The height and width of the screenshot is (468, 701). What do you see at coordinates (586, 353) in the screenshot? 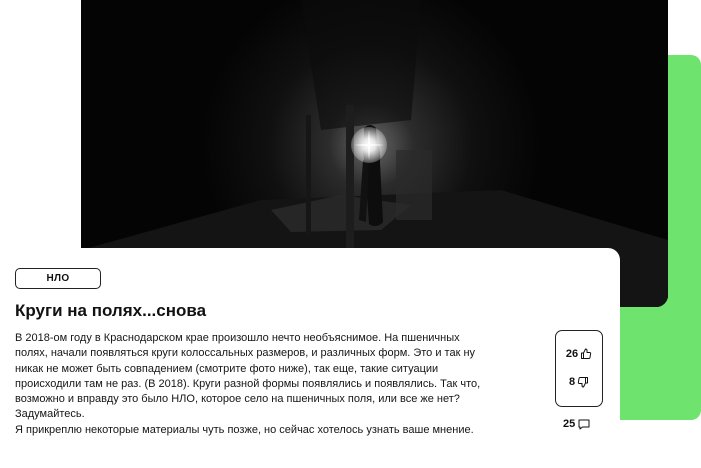
I see `thumbs-up-icon` at bounding box center [586, 353].